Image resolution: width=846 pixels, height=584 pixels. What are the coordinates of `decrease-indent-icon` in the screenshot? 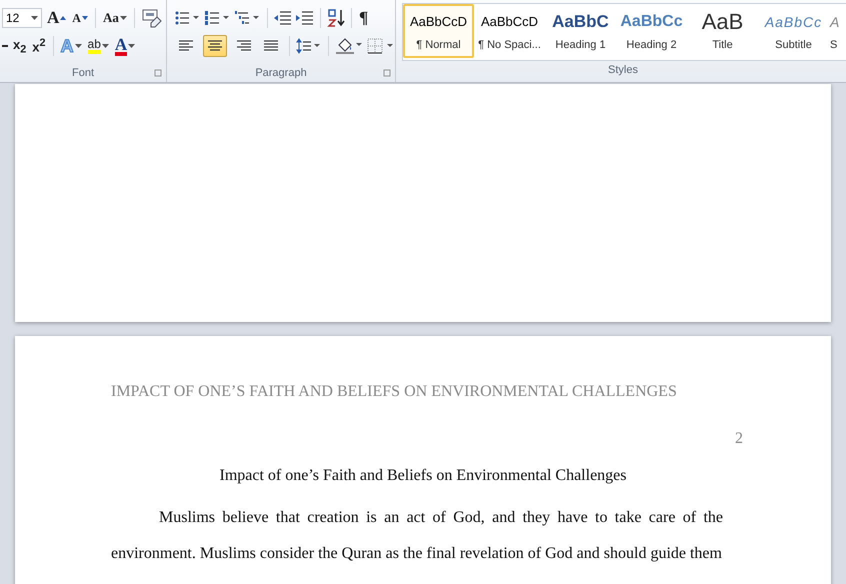 It's located at (283, 18).